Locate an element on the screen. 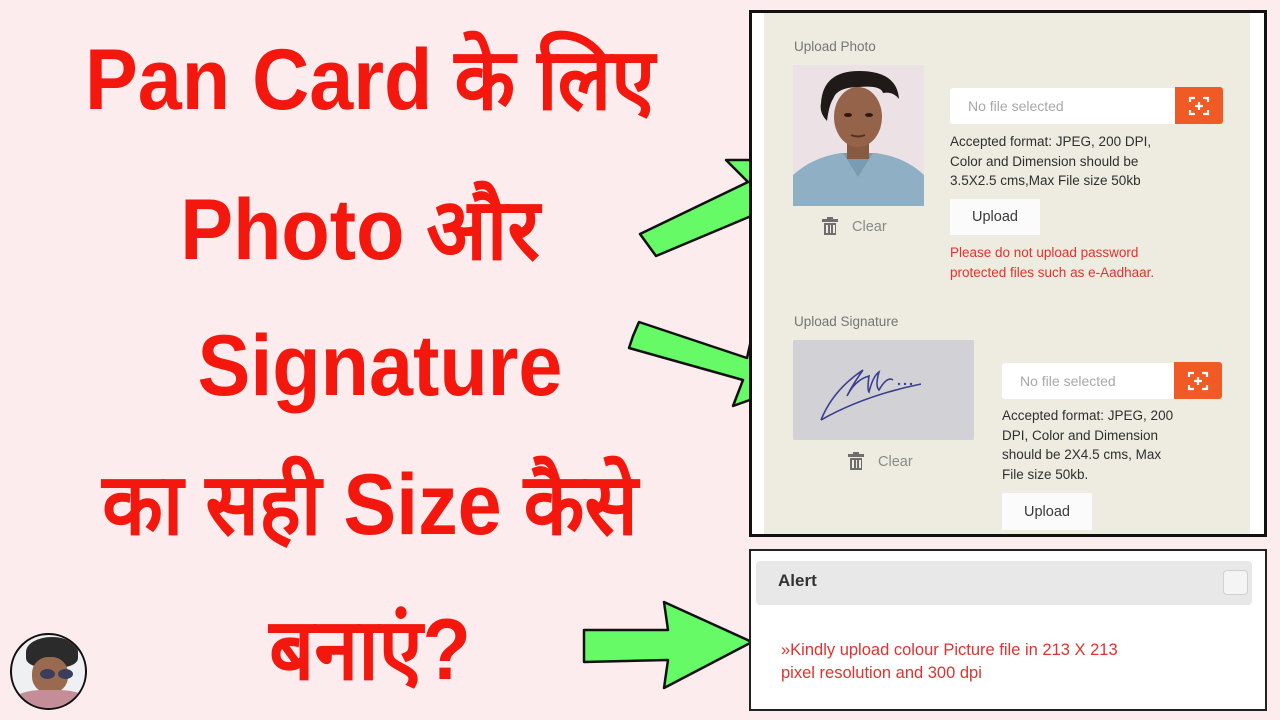 The image size is (1280, 720). channel-avatar is located at coordinates (48, 671).